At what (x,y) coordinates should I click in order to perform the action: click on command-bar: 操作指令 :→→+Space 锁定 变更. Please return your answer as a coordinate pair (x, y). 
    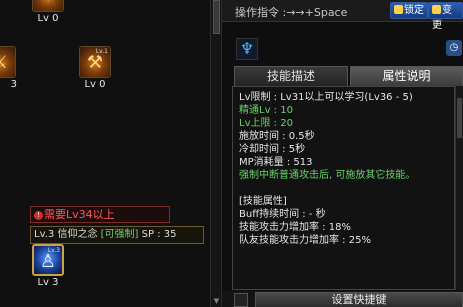
    Looking at the image, I should click on (342, 15).